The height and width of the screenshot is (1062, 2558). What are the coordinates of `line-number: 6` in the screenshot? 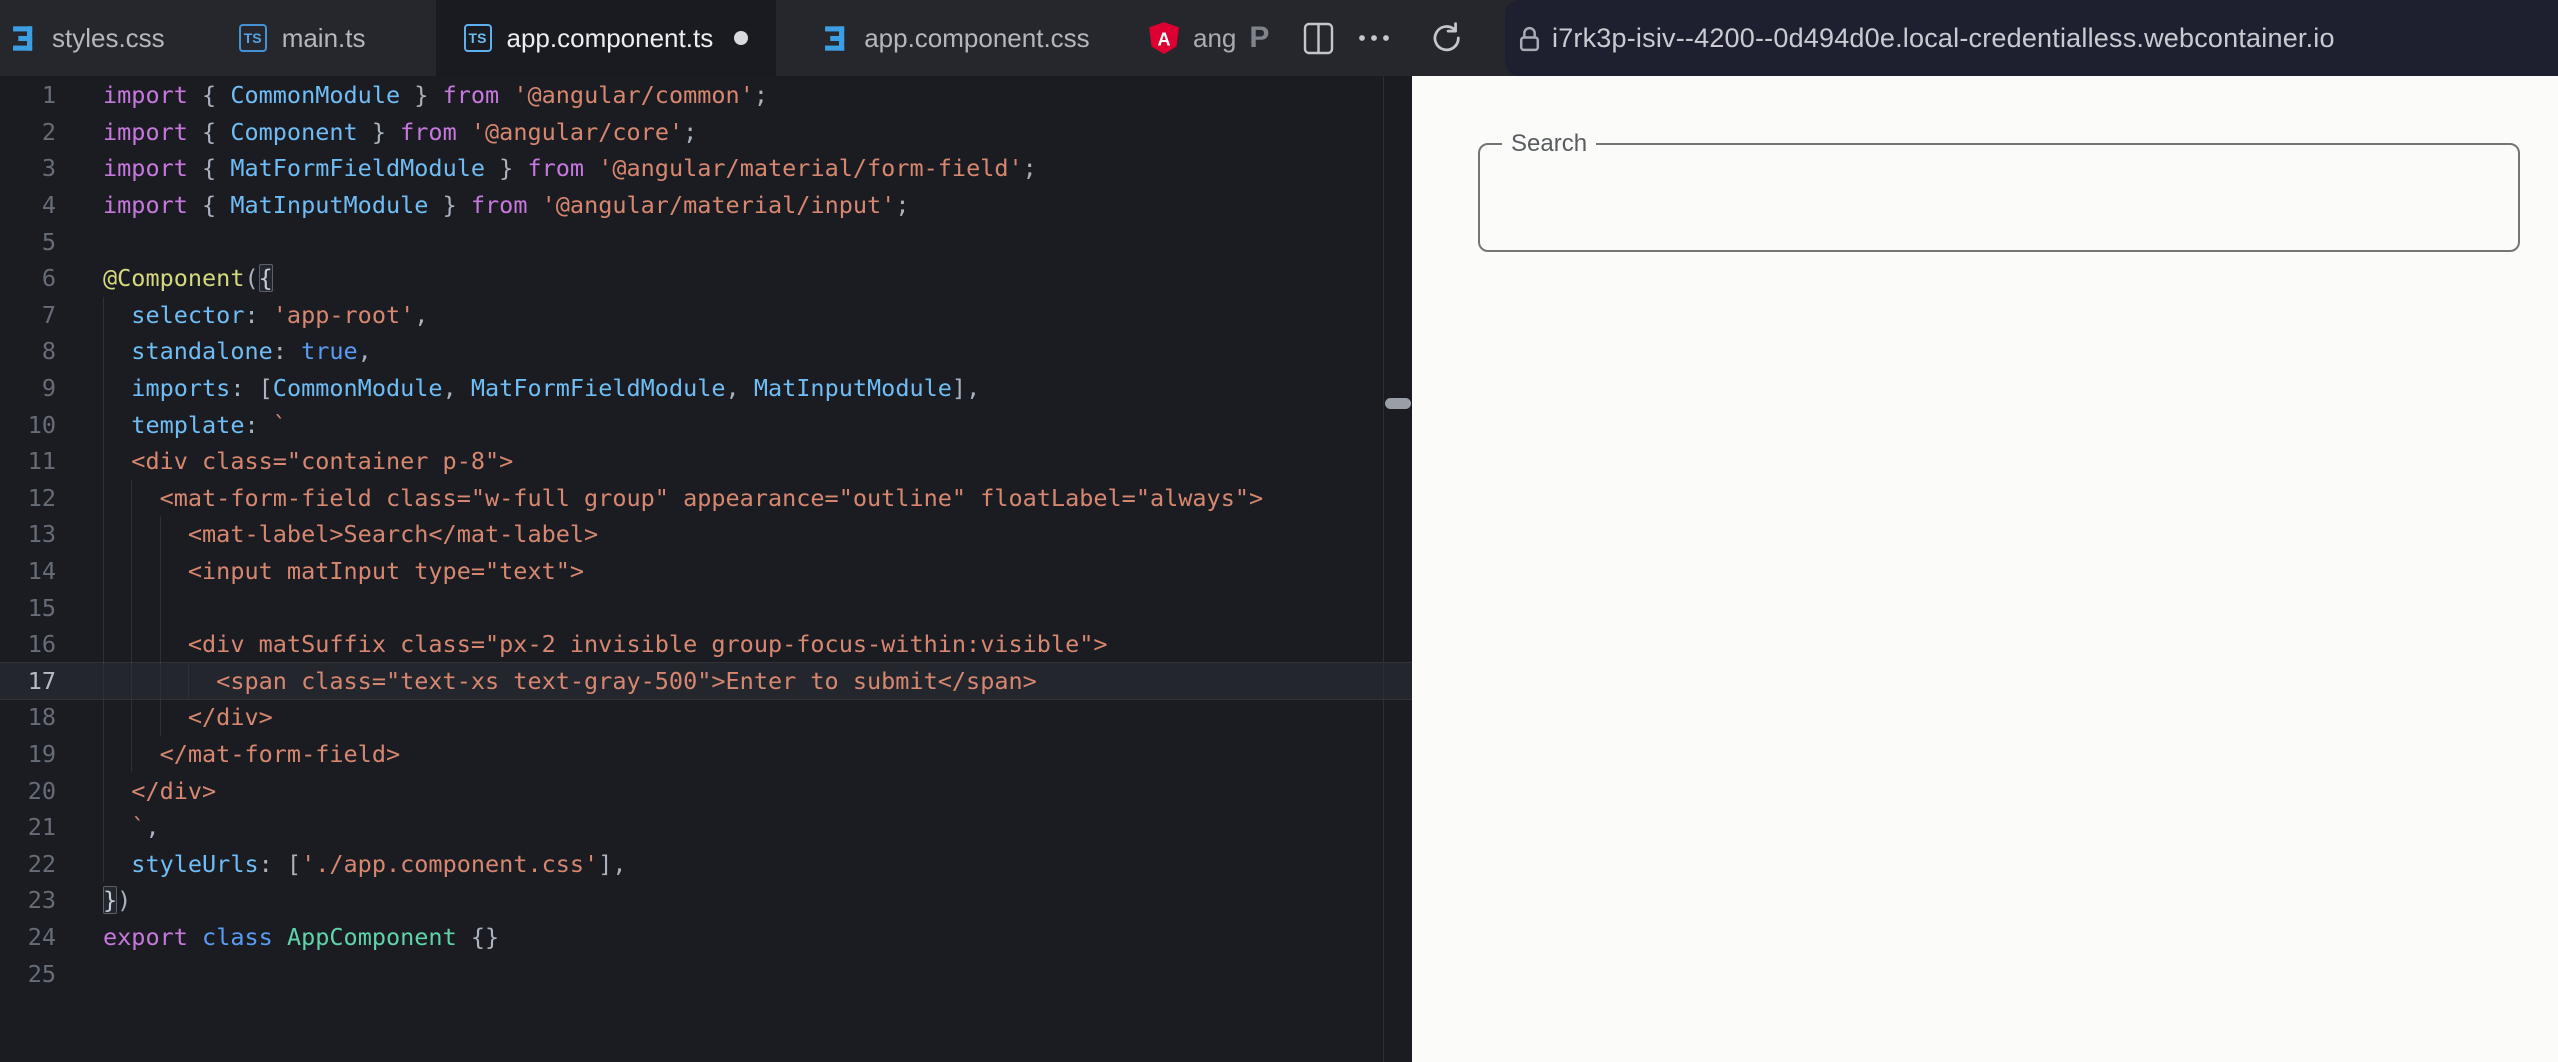 It's located at (48, 278).